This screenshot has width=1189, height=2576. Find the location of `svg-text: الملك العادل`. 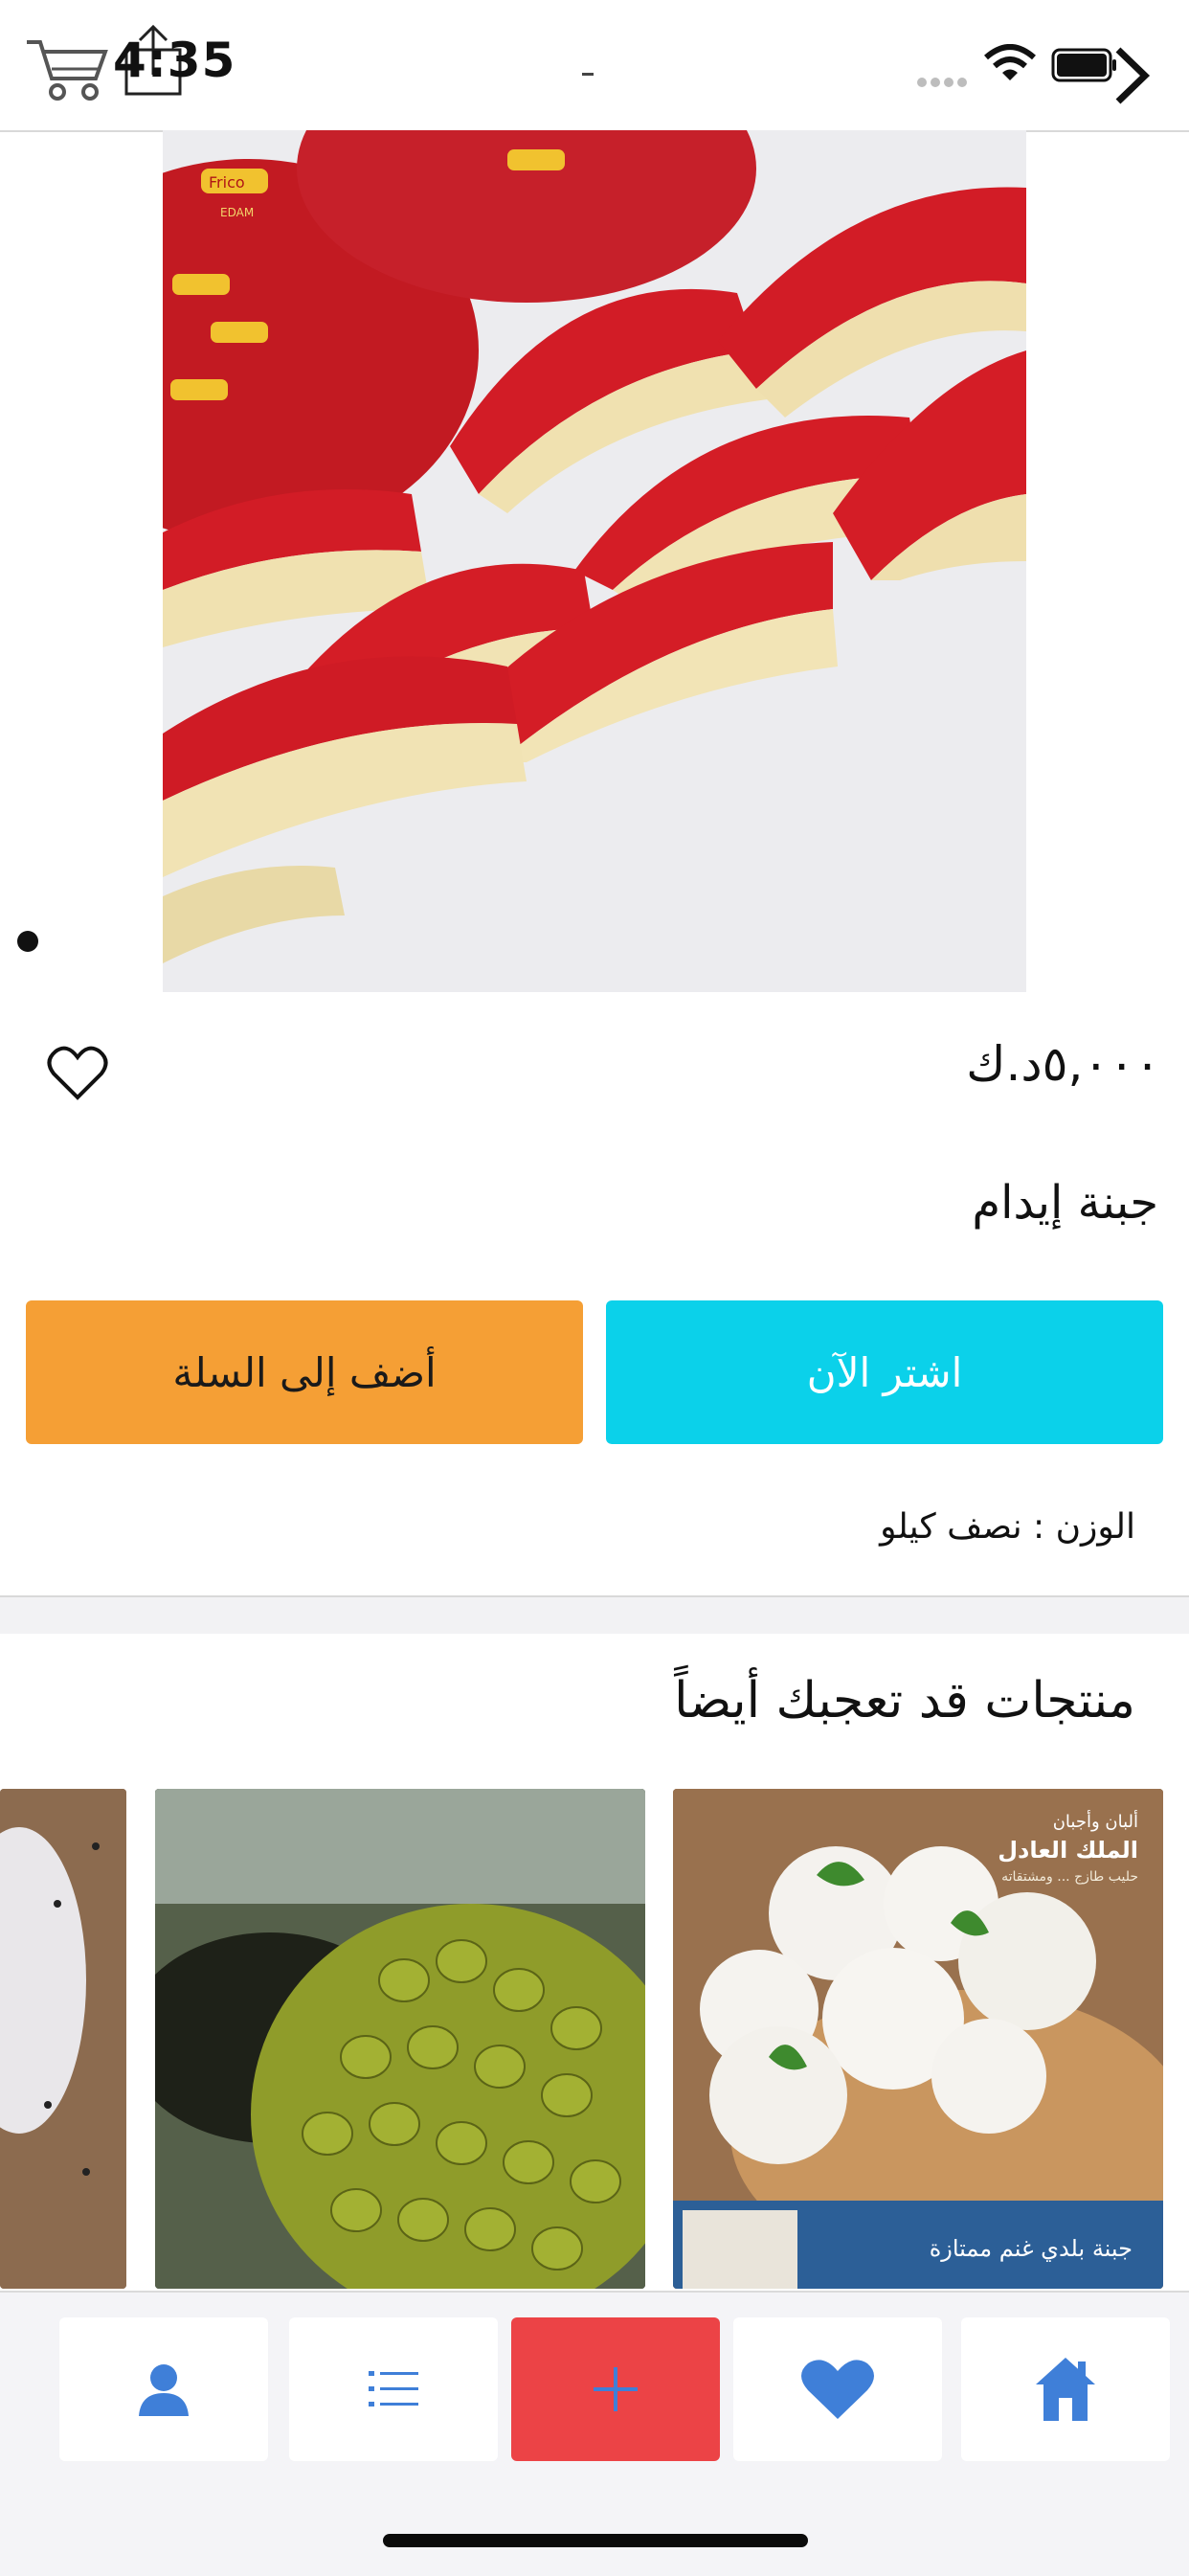

svg-text: الملك العادل is located at coordinates (1068, 1850).